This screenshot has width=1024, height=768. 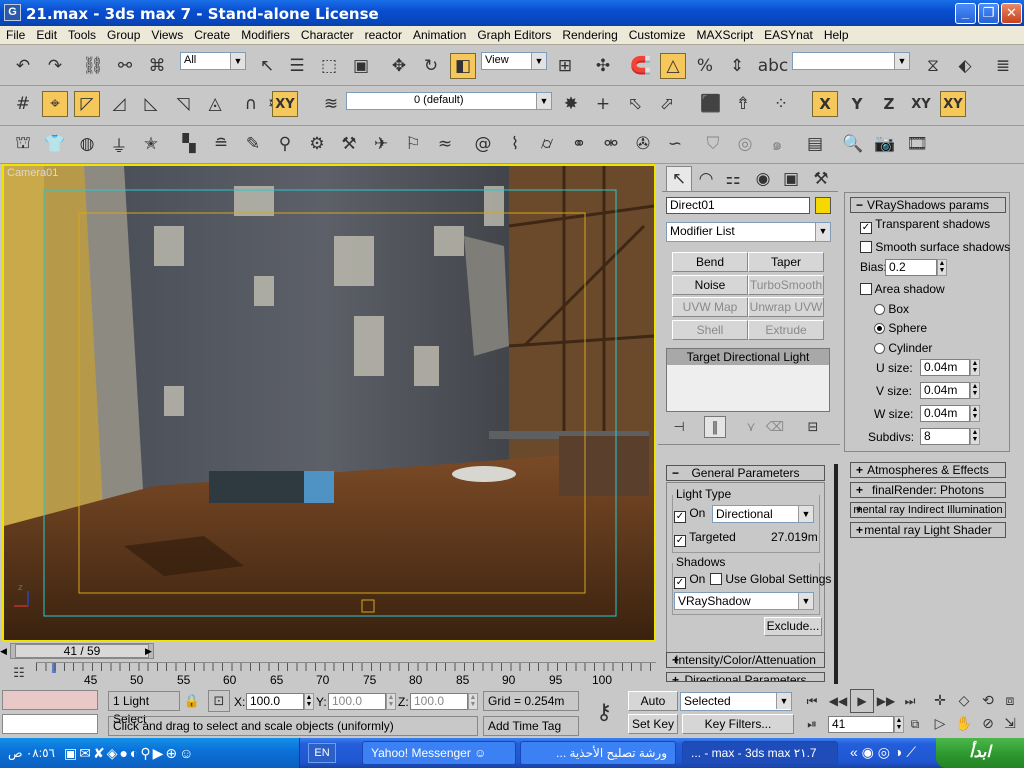 What do you see at coordinates (653, 724) in the screenshot?
I see `set-key-button: Set Key` at bounding box center [653, 724].